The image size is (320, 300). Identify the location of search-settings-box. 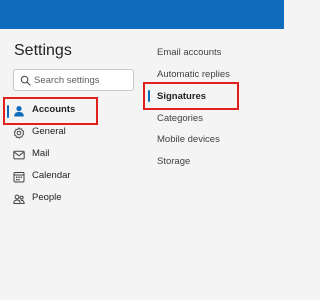
(73, 80).